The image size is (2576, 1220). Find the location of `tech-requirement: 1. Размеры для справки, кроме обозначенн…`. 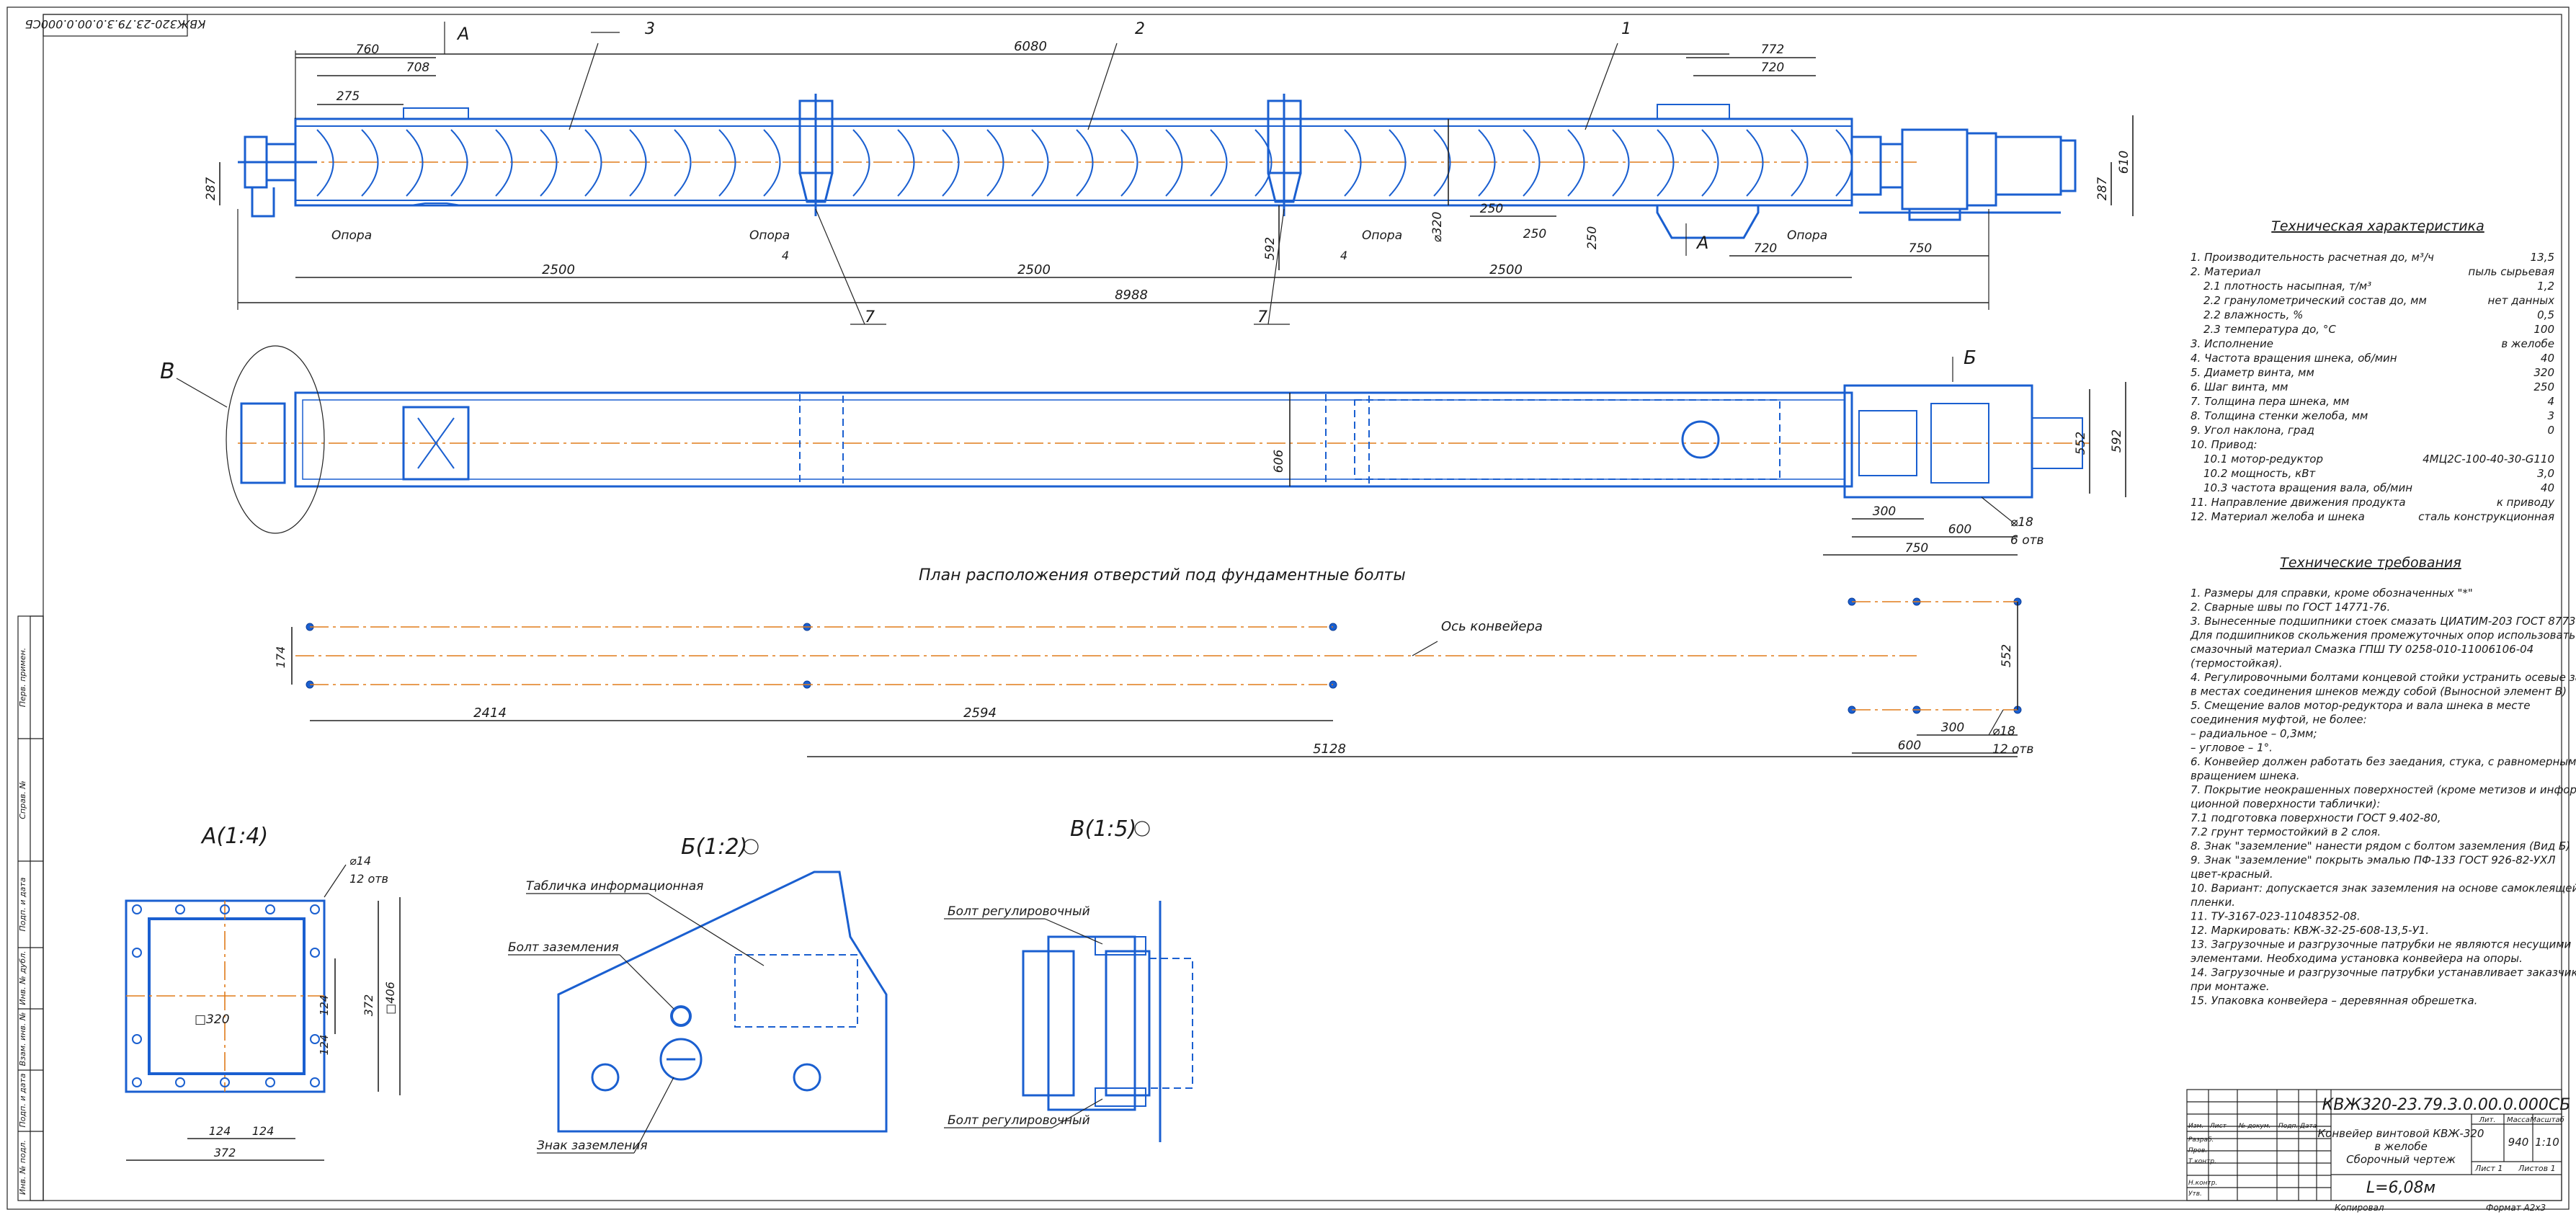

tech-requirement: 1. Размеры для справки, кроме обозначенн… is located at coordinates (2332, 593).